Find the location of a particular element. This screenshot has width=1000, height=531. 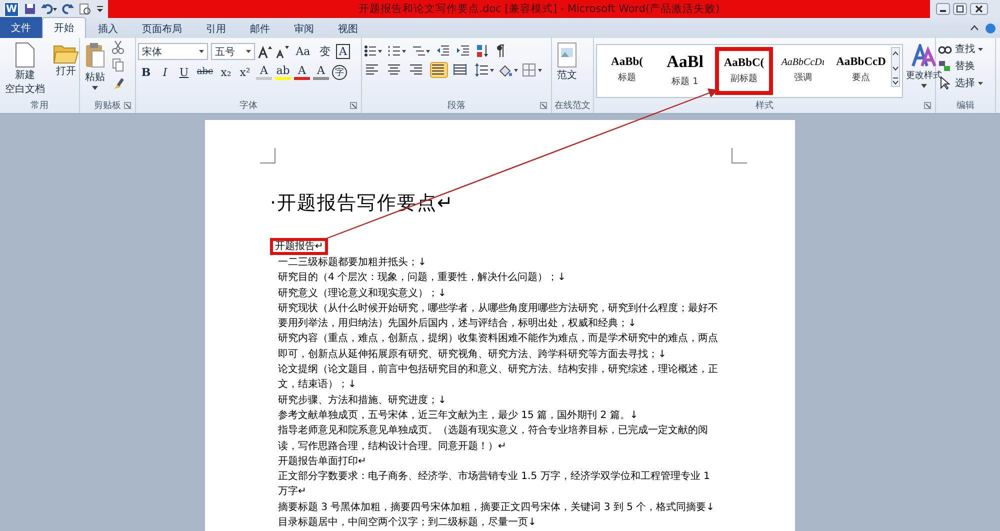

crop-mark-icon is located at coordinates (739, 156).